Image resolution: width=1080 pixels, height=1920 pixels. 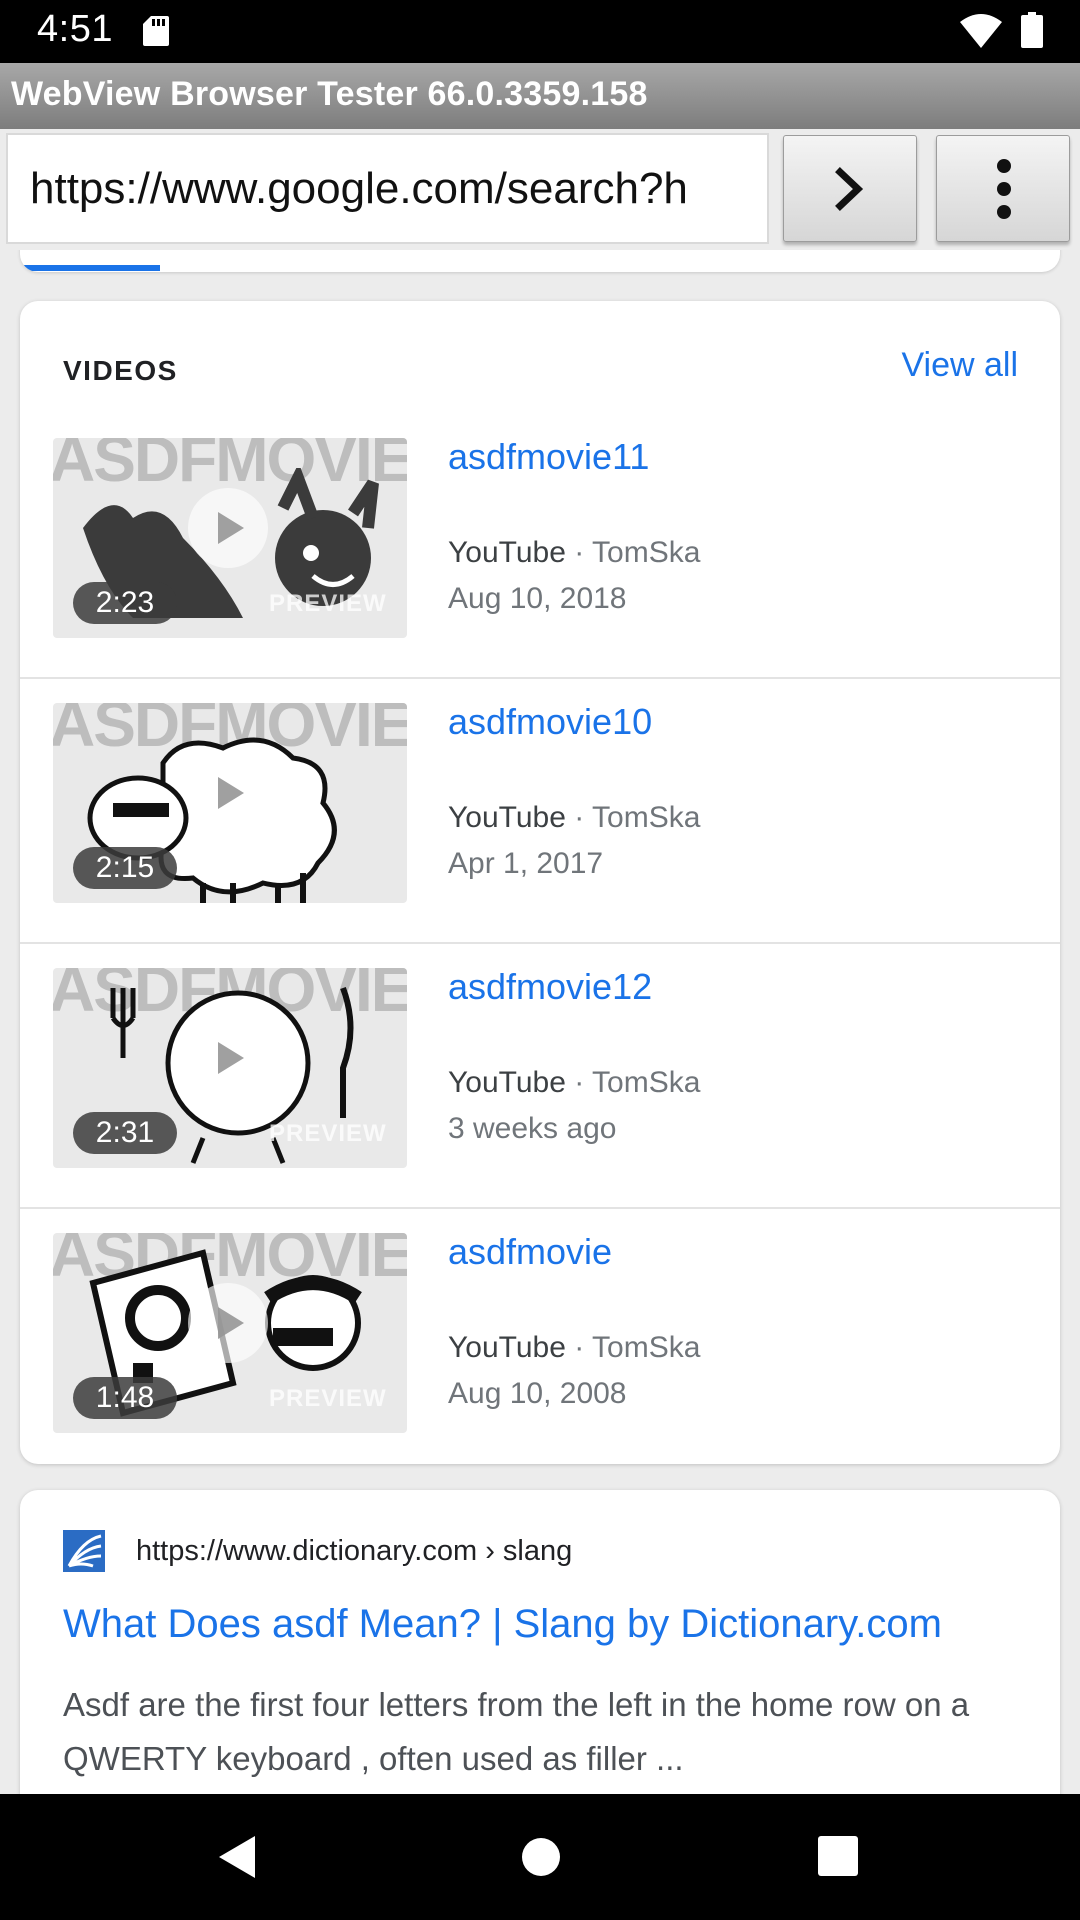 I want to click on video-date: Apr 1, 2017, so click(x=526, y=863).